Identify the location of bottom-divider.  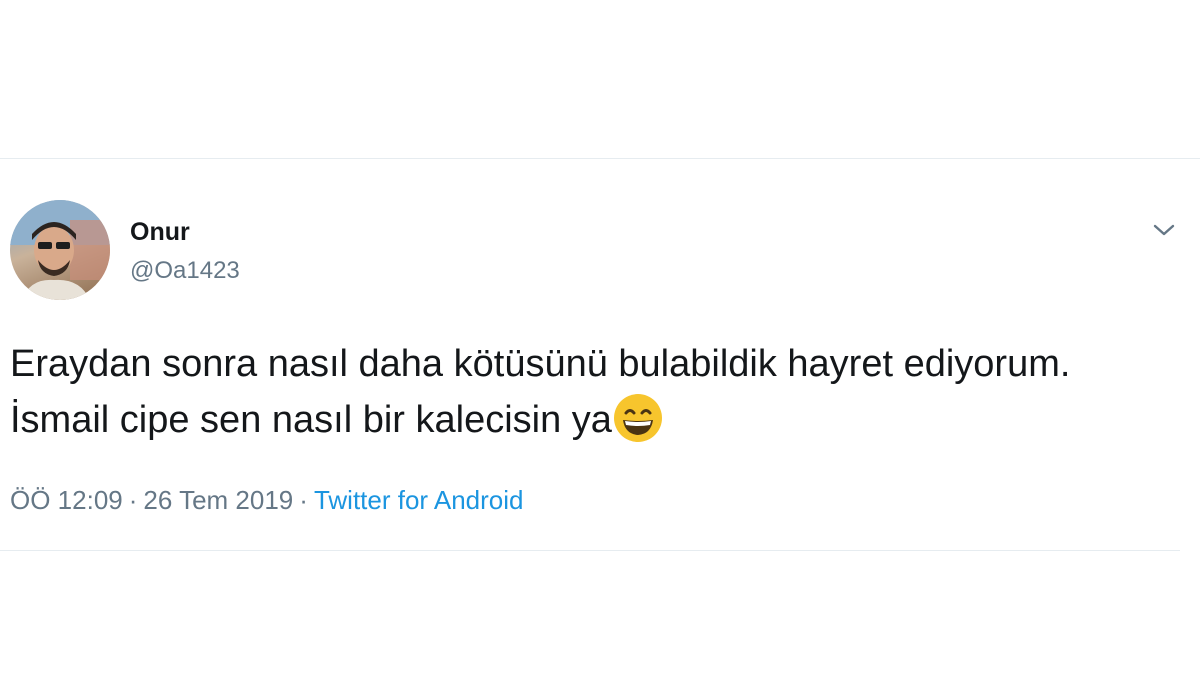
(590, 550).